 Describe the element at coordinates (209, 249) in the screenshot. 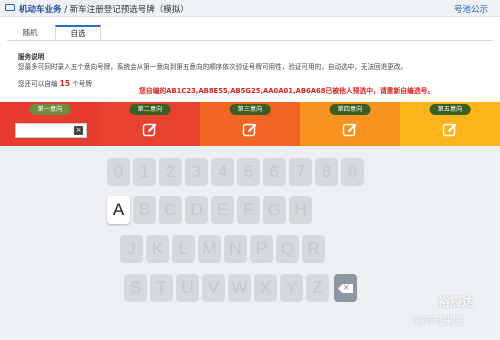

I see `key-m: M` at that location.